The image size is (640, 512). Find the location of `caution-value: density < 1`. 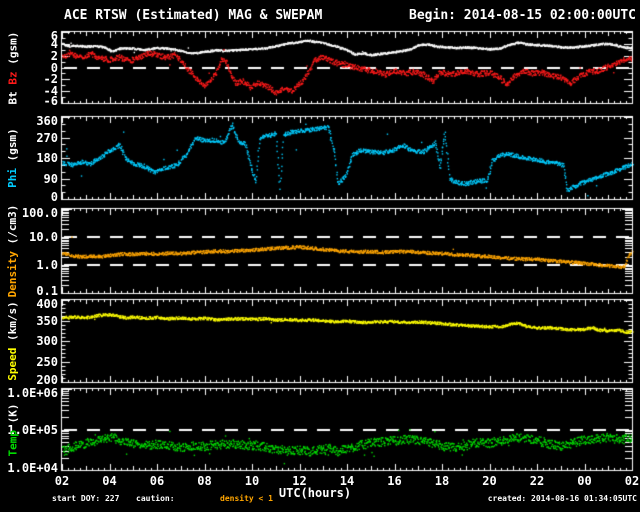

caution-value: density < 1 is located at coordinates (246, 498).